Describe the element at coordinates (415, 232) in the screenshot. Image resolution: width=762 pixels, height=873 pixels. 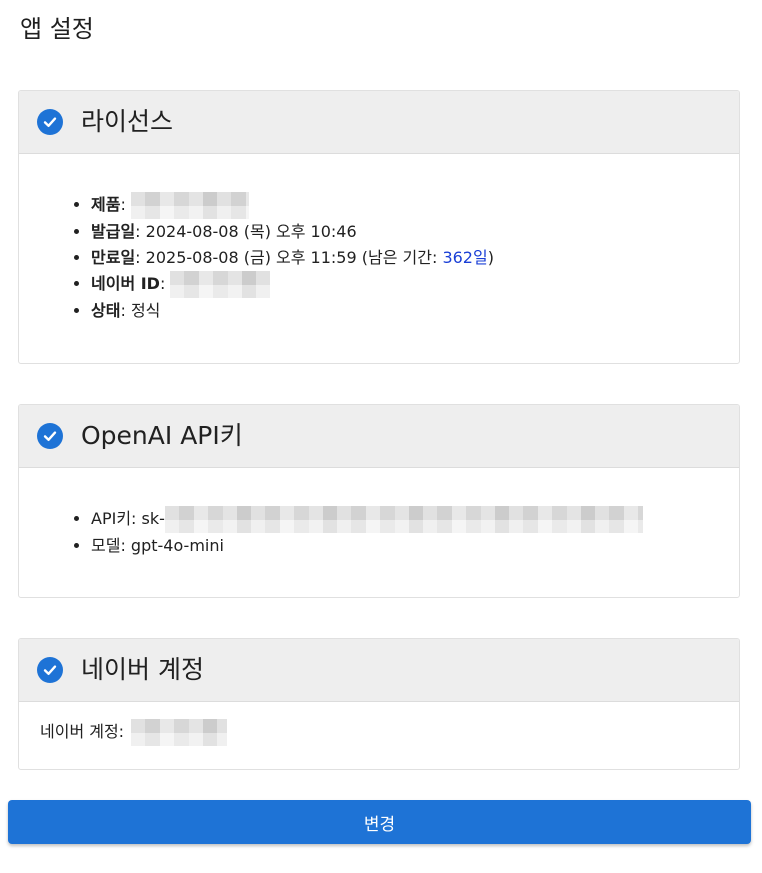
I see `license-issued-item: 발급일: 2024-08-08 (목) 오후 10:46` at that location.